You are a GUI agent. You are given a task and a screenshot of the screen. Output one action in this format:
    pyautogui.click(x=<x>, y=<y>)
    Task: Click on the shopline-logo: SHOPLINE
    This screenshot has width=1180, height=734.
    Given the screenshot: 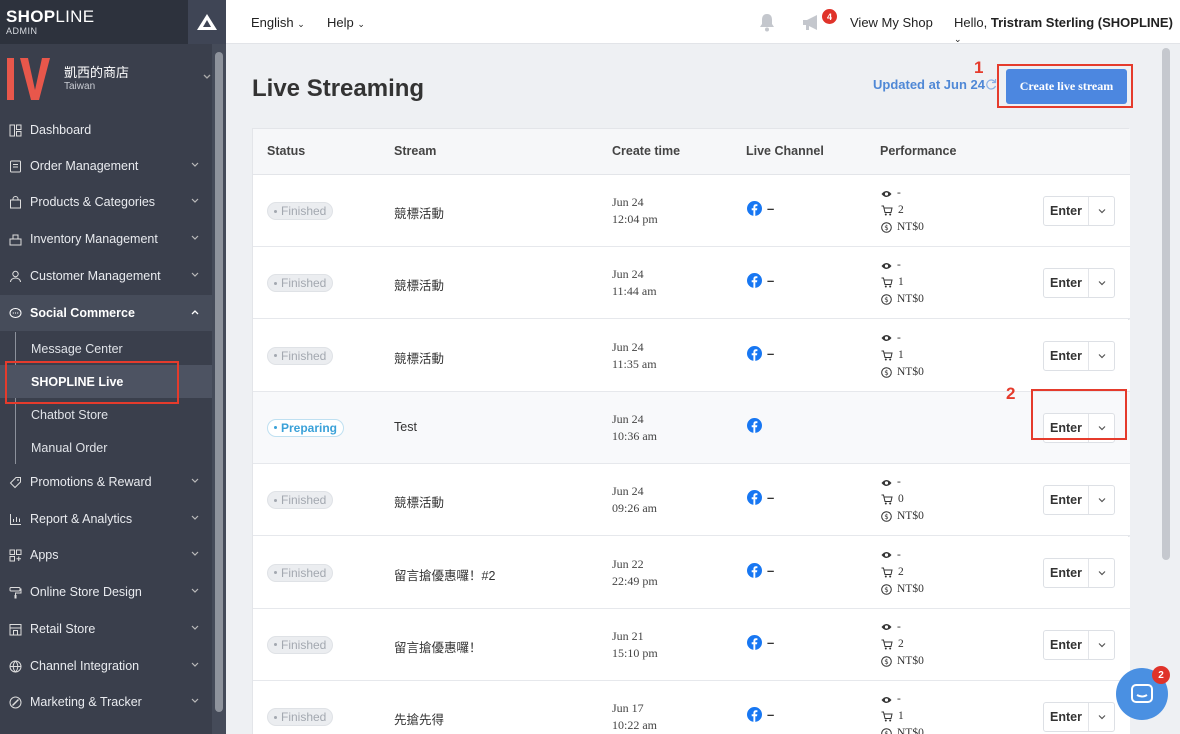 What is the action you would take?
    pyautogui.click(x=50, y=17)
    